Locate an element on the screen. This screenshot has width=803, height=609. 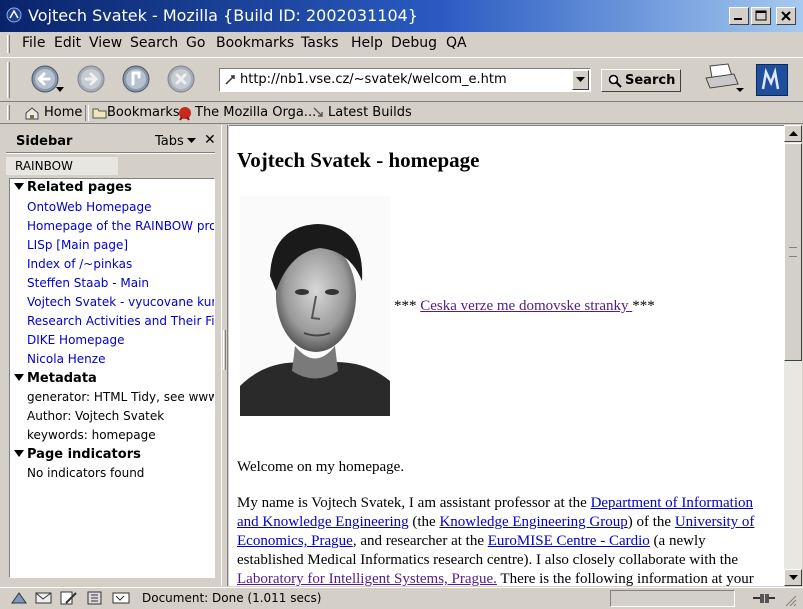
arrow-down-icon is located at coordinates (793, 577).